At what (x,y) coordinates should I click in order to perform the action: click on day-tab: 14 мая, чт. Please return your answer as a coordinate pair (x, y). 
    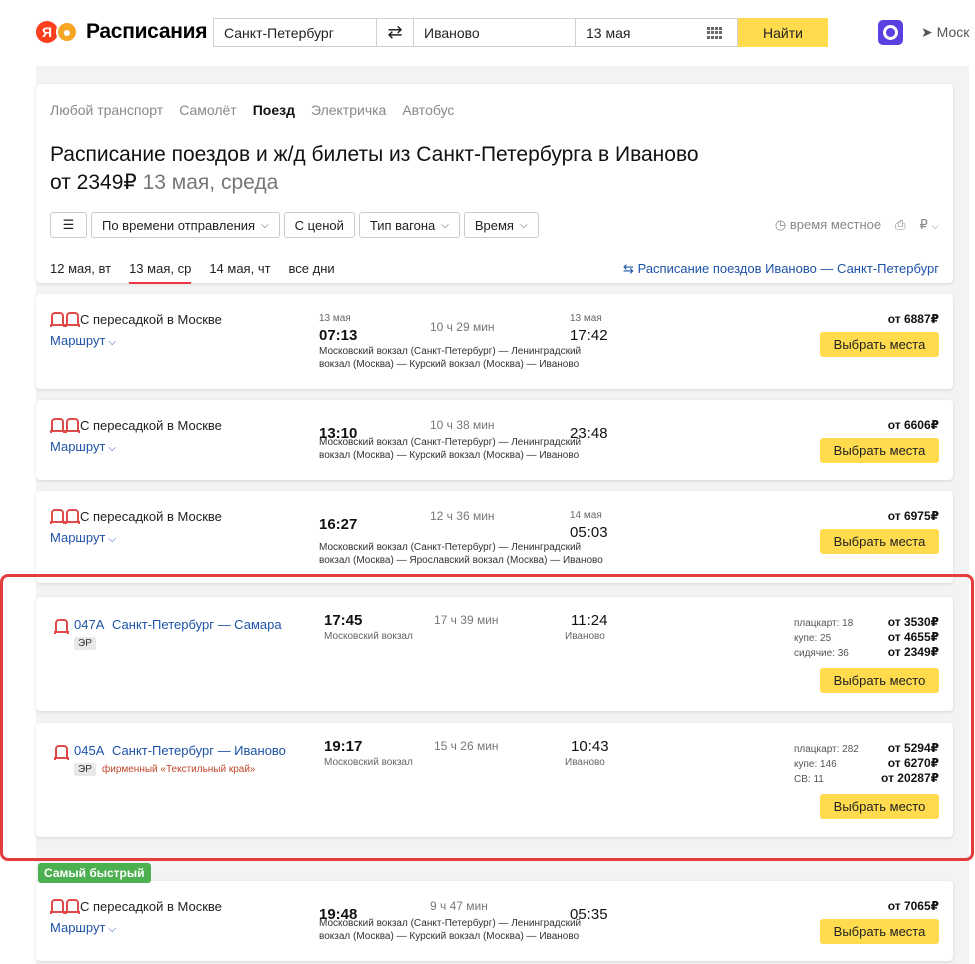
    Looking at the image, I should click on (239, 272).